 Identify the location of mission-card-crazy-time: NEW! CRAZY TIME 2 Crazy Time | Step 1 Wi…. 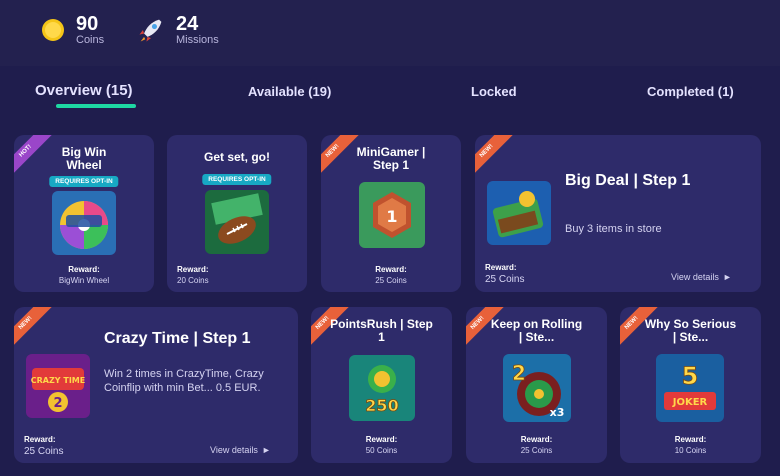
(156, 385).